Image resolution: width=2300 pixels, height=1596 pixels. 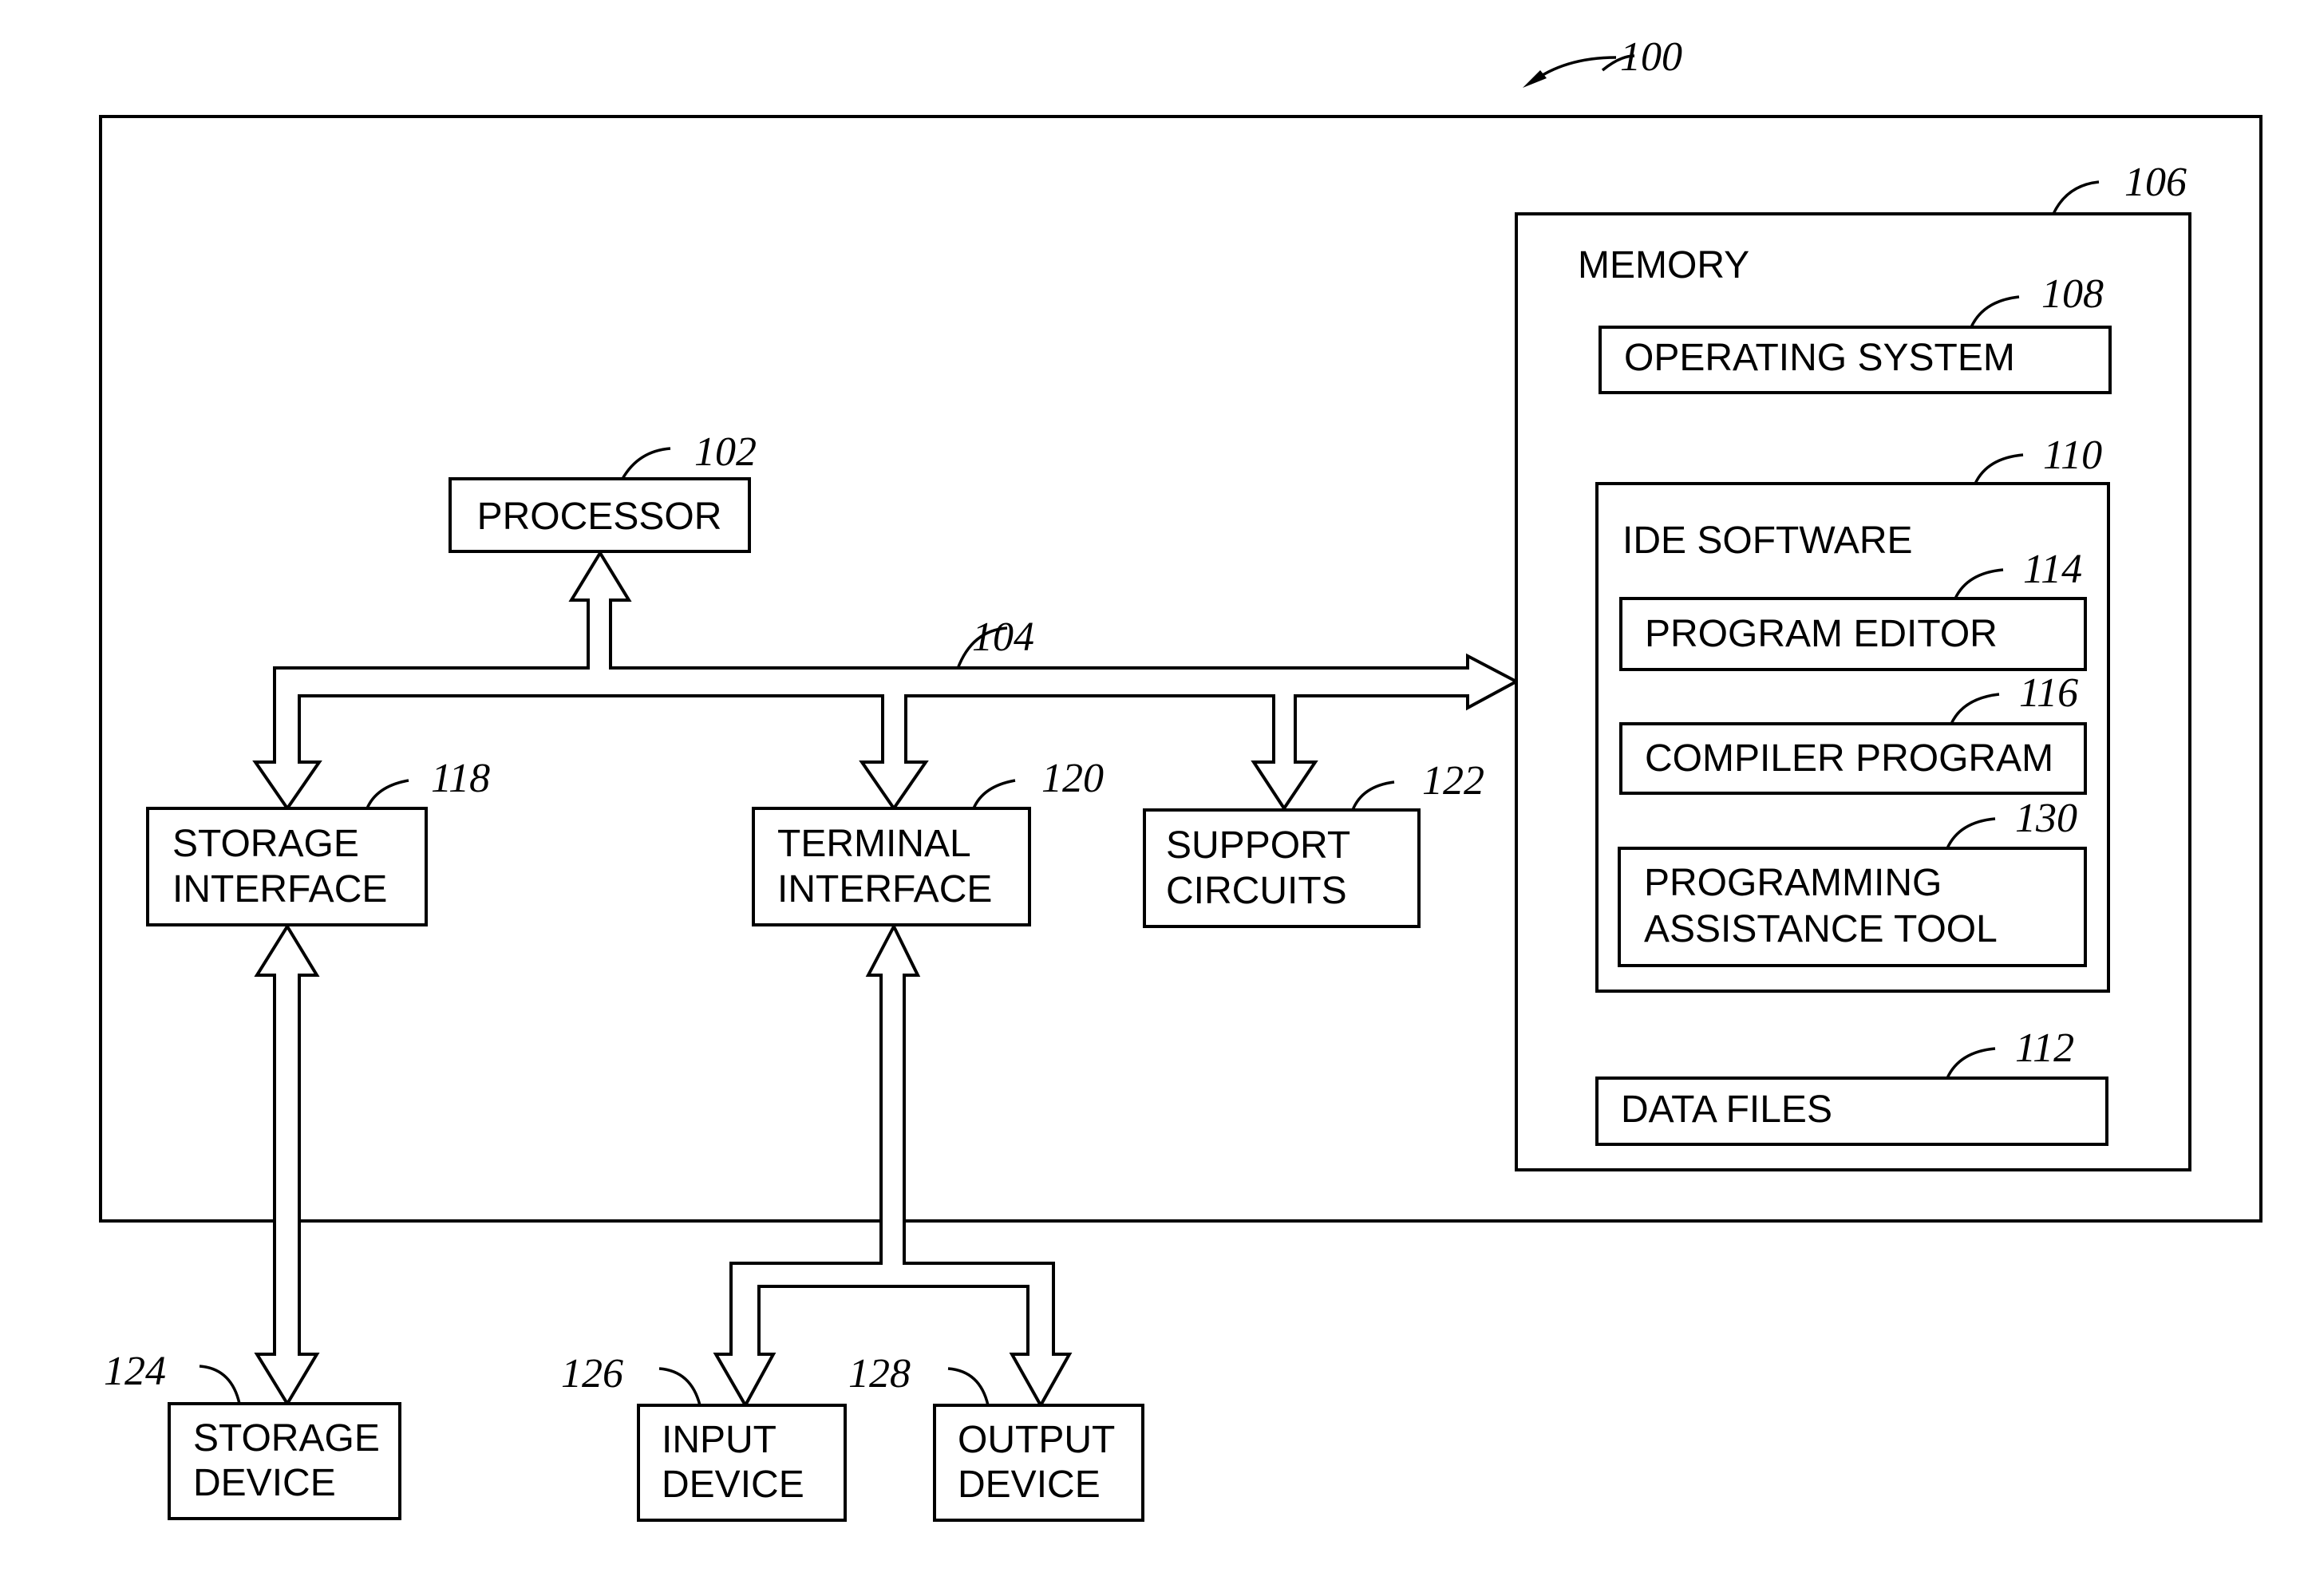 I want to click on input-device-label-line1: INPUT, so click(x=719, y=1440).